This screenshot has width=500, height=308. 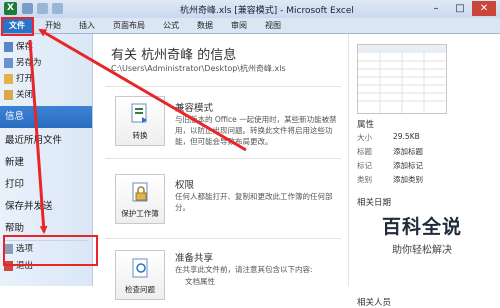 What do you see at coordinates (38, 136) in the screenshot?
I see `arrow-down-to-options` at bounding box center [38, 136].